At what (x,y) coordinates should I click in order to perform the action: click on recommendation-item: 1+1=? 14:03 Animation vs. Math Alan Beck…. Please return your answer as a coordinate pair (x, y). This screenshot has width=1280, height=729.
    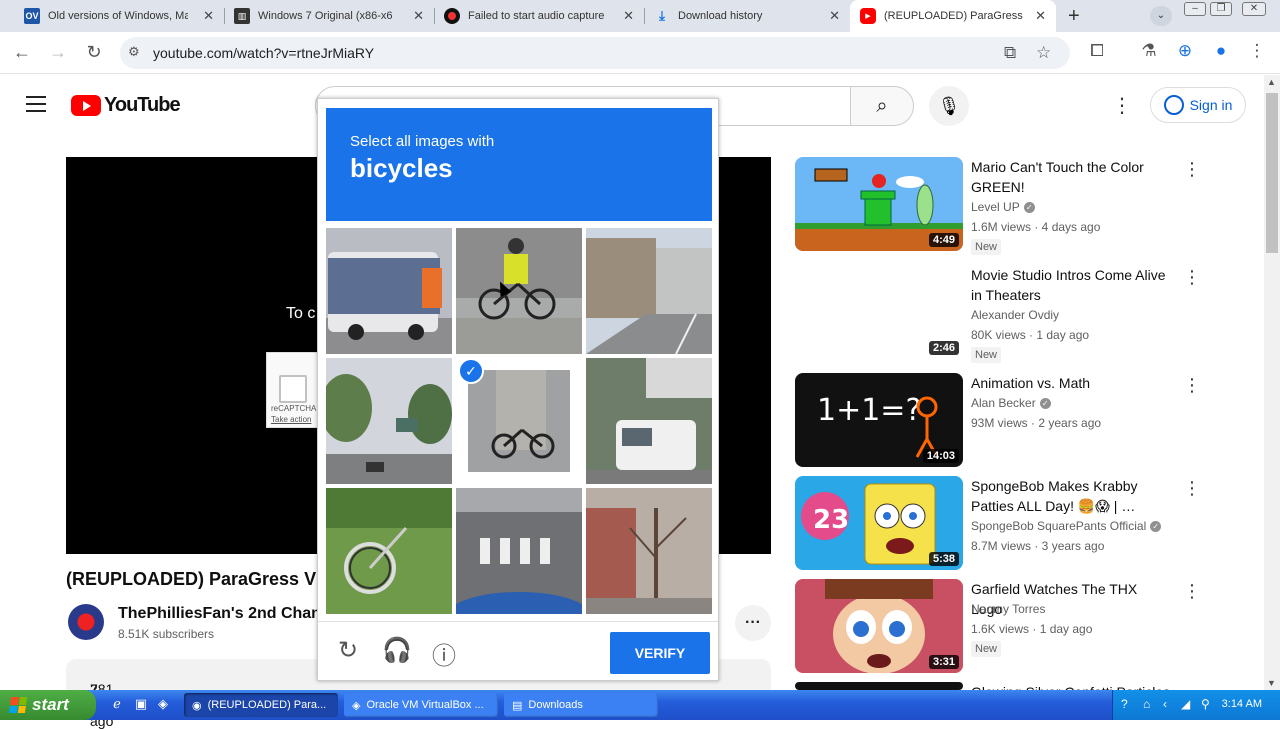
    Looking at the image, I should click on (1000, 423).